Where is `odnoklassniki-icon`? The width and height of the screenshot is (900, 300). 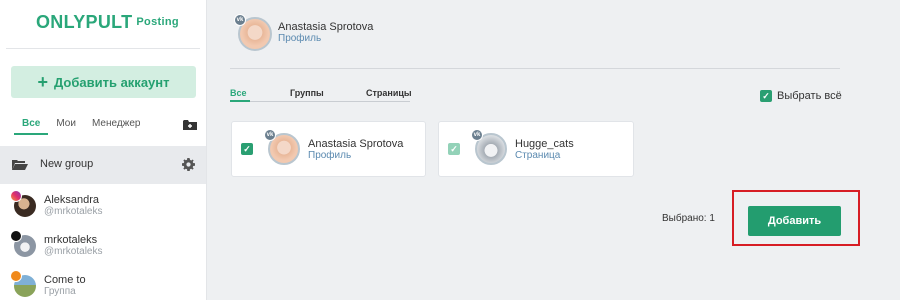
odnoklassniki-icon is located at coordinates (16, 276).